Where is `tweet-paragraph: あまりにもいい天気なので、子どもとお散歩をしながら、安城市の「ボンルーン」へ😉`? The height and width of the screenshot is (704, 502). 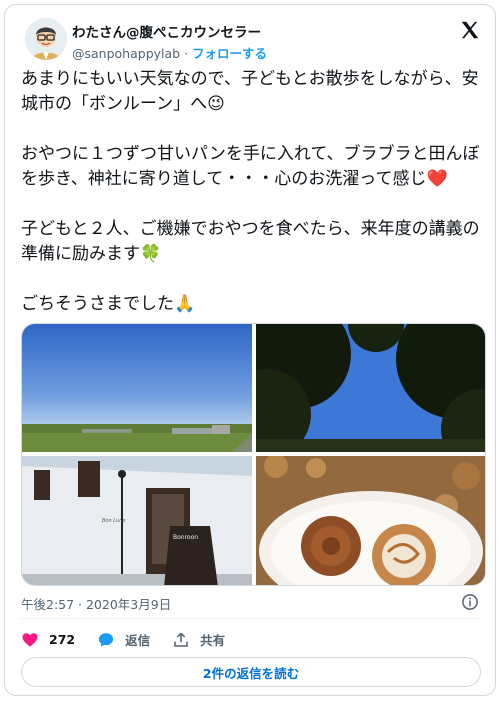
tweet-paragraph: あまりにもいい天気なので、子どもとお散歩をしながら、安城市の「ボンルーン」へ😉 is located at coordinates (250, 91).